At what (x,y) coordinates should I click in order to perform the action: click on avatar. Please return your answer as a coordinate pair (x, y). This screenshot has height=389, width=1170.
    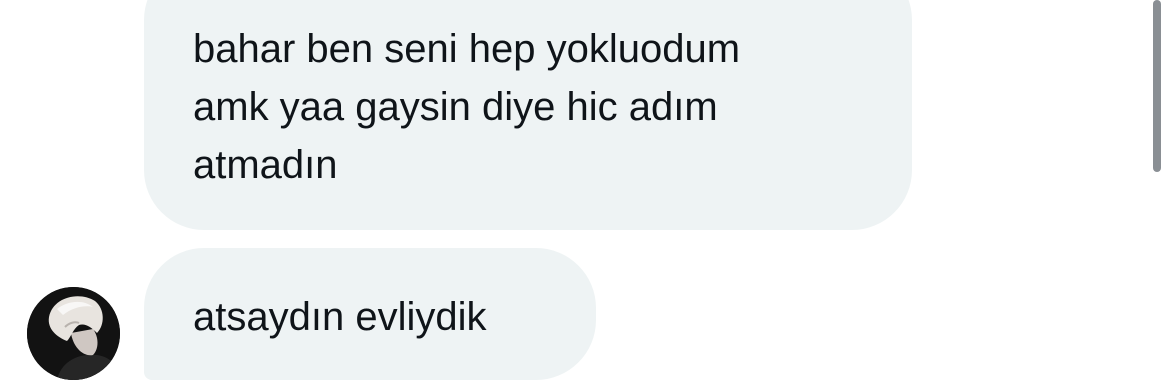
    Looking at the image, I should click on (73, 333).